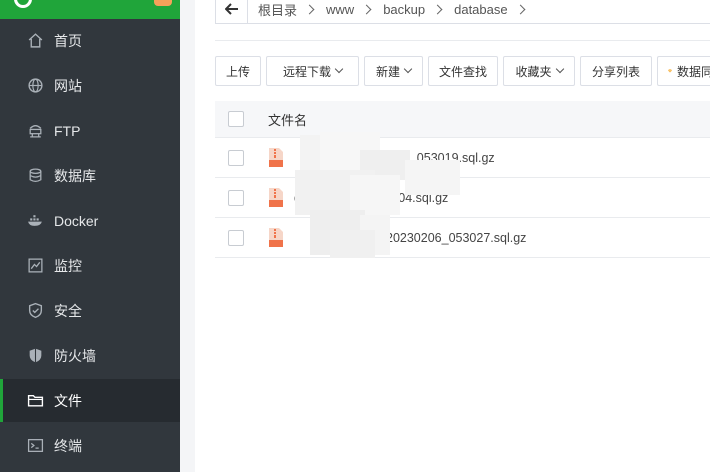 This screenshot has height=472, width=710. I want to click on diamond-icon, so click(670, 71).